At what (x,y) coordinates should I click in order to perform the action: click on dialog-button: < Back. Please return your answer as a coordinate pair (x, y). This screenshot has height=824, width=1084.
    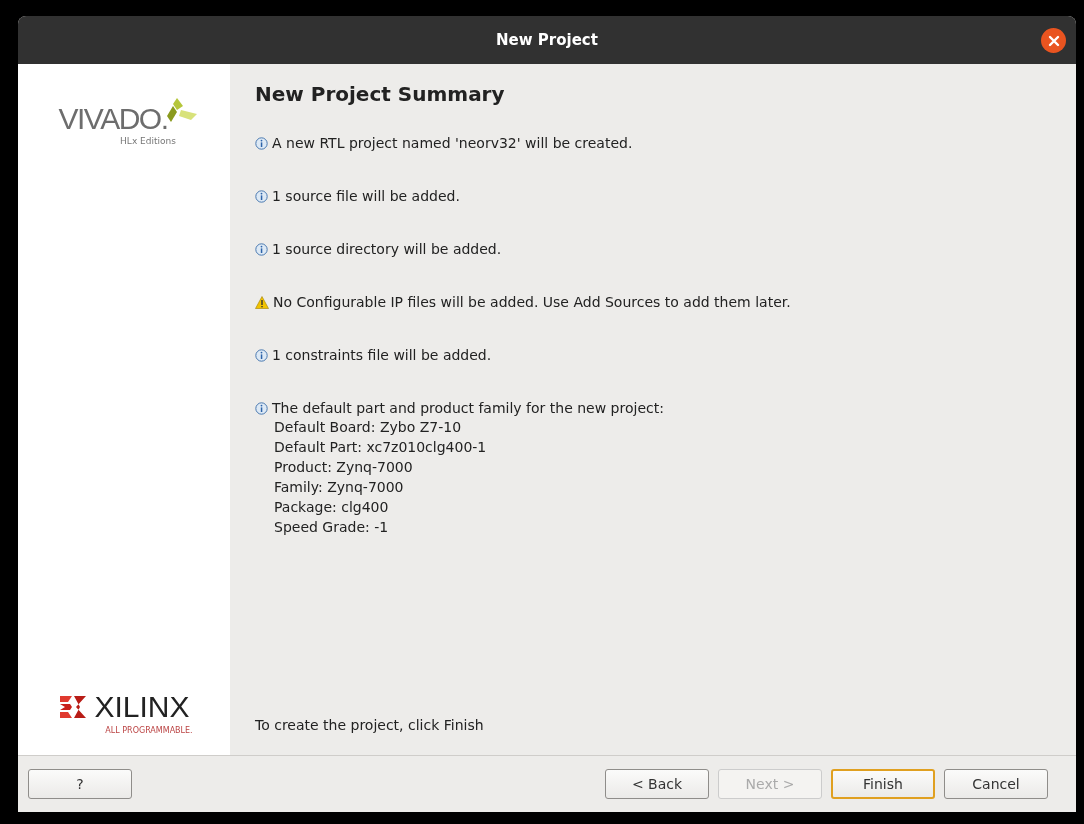
    Looking at the image, I should click on (657, 784).